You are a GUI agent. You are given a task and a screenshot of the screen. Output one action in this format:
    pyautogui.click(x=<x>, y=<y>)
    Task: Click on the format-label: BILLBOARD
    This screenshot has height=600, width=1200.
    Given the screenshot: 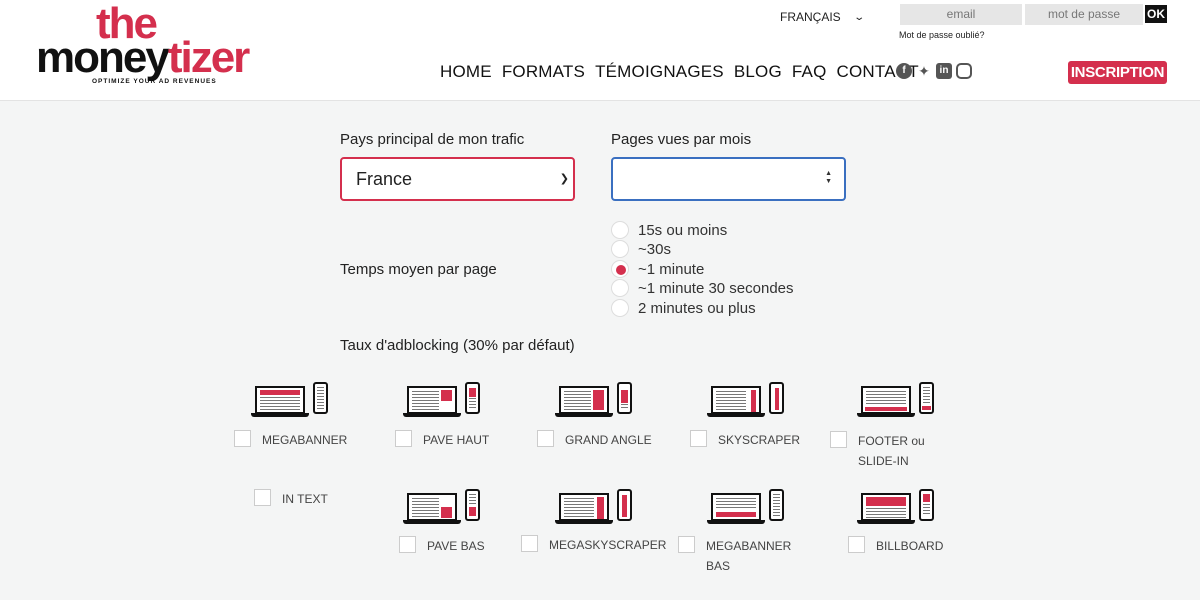 What is the action you would take?
    pyautogui.click(x=910, y=546)
    